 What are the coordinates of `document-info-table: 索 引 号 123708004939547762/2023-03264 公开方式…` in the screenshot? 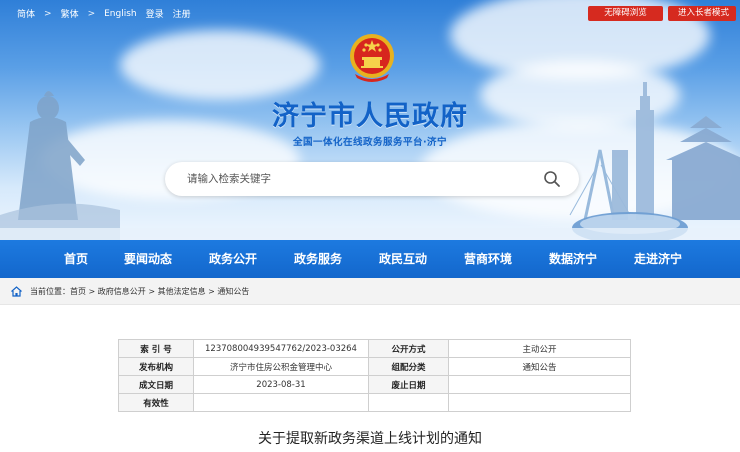 It's located at (374, 375).